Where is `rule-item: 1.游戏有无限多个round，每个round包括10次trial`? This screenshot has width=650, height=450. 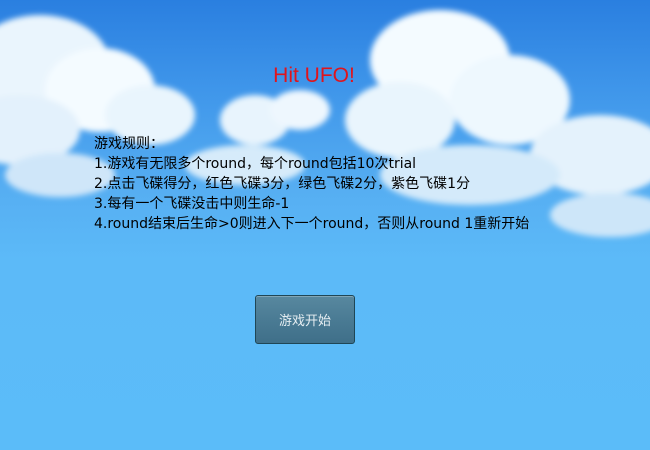 rule-item: 1.游戏有无限多个round，每个round包括10次trial is located at coordinates (255, 164).